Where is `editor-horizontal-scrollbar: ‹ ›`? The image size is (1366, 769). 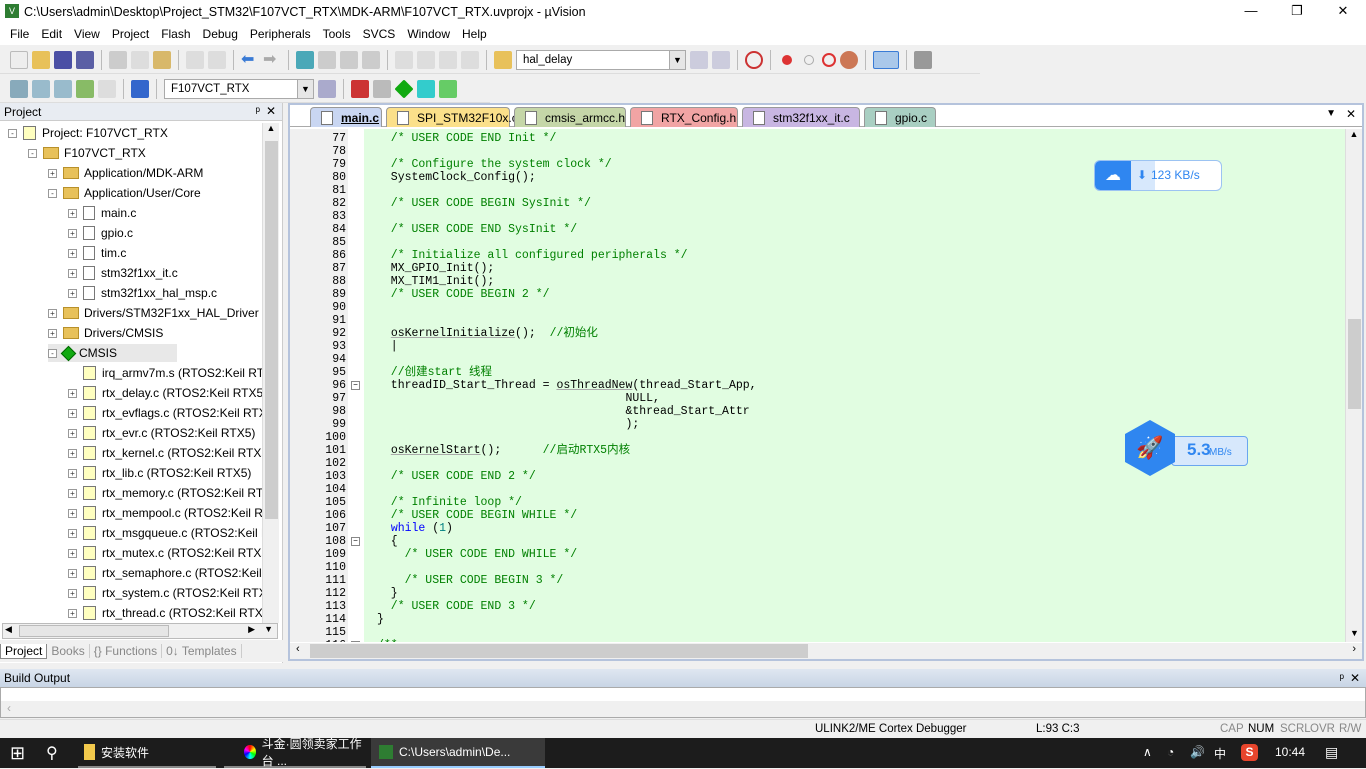 editor-horizontal-scrollbar: ‹ › is located at coordinates (826, 651).